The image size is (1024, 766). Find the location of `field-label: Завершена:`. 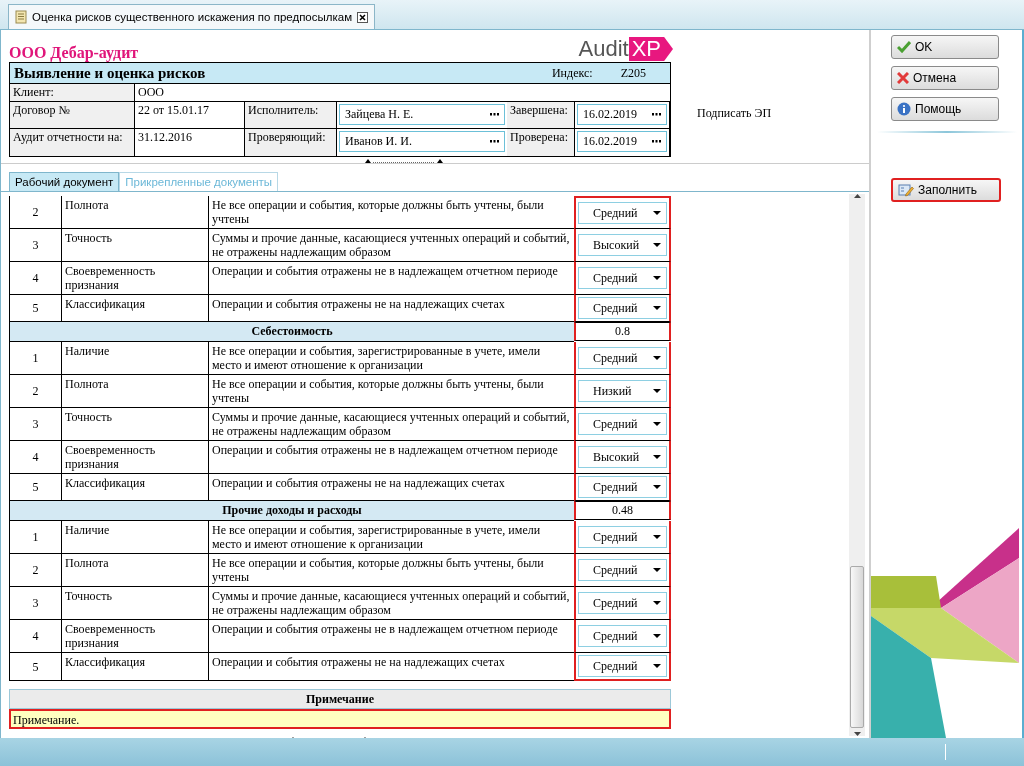

field-label: Завершена: is located at coordinates (541, 115).